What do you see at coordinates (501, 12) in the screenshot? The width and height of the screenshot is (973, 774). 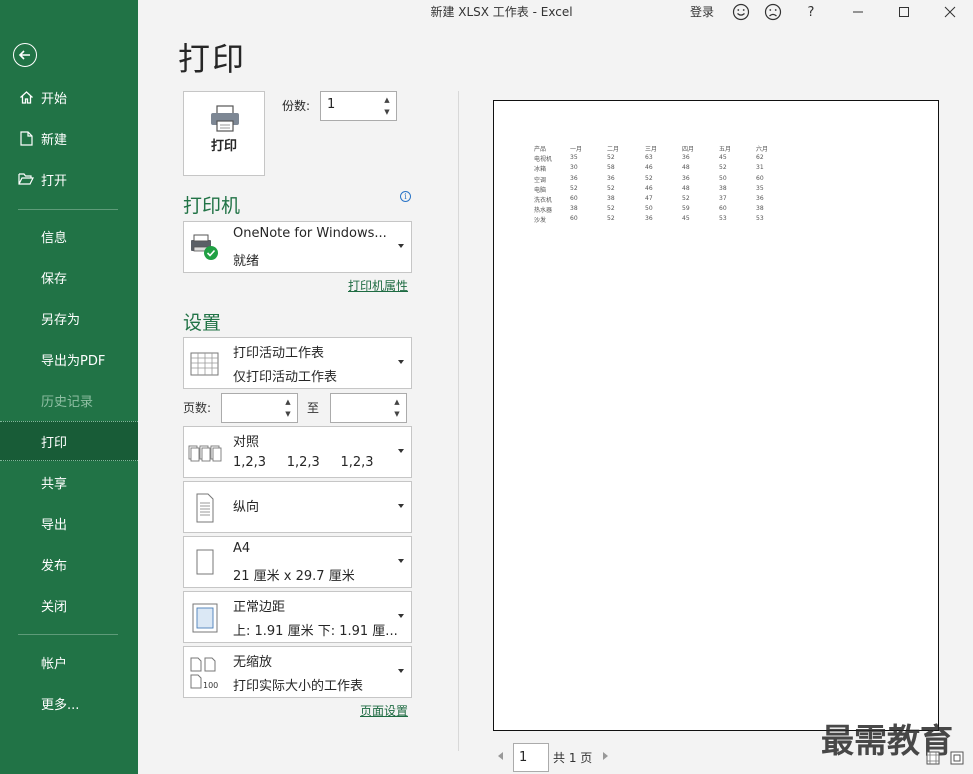 I see `window-title: 新建 XLSX 工作表 - Excel` at bounding box center [501, 12].